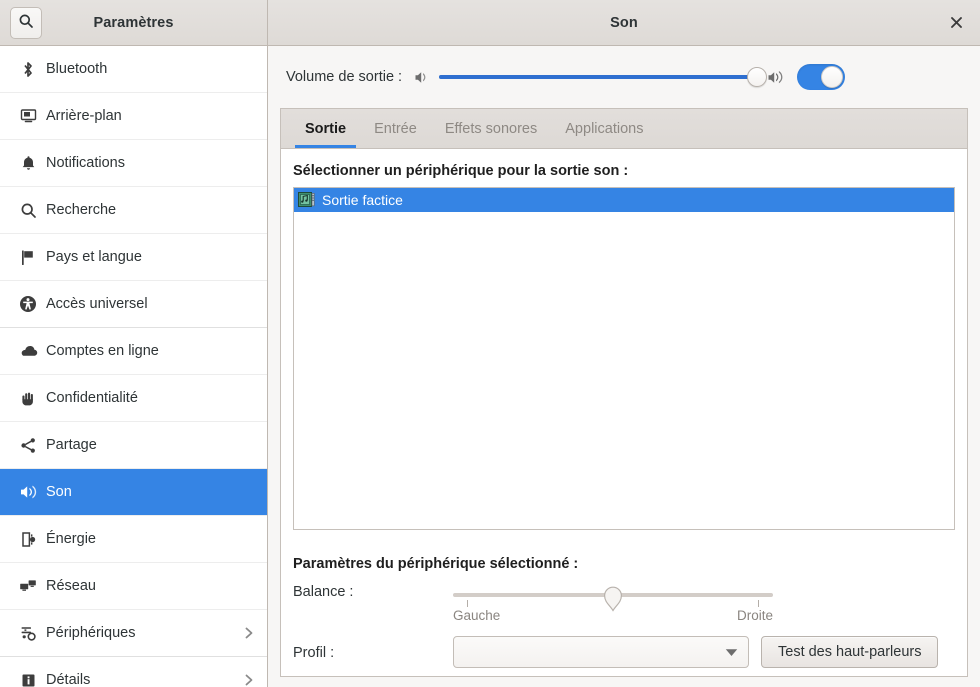 The height and width of the screenshot is (687, 980). I want to click on close-button, so click(956, 23).